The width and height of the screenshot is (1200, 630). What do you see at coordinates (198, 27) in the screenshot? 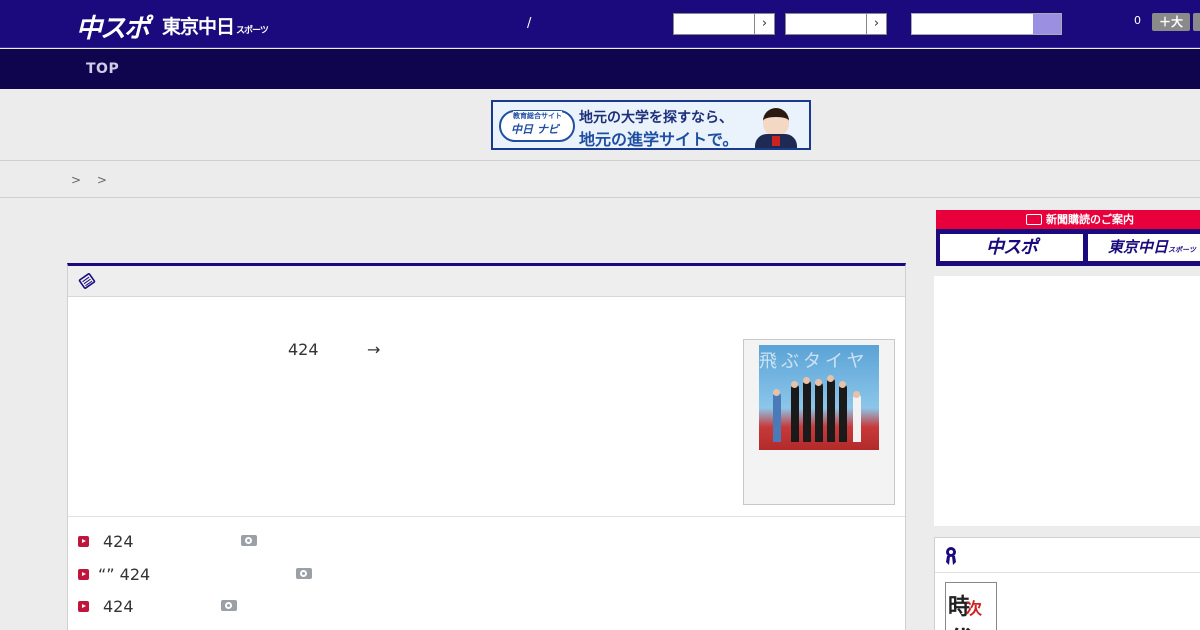
I see `tokyo-chunichi-logo-text: 東京中日` at bounding box center [198, 27].